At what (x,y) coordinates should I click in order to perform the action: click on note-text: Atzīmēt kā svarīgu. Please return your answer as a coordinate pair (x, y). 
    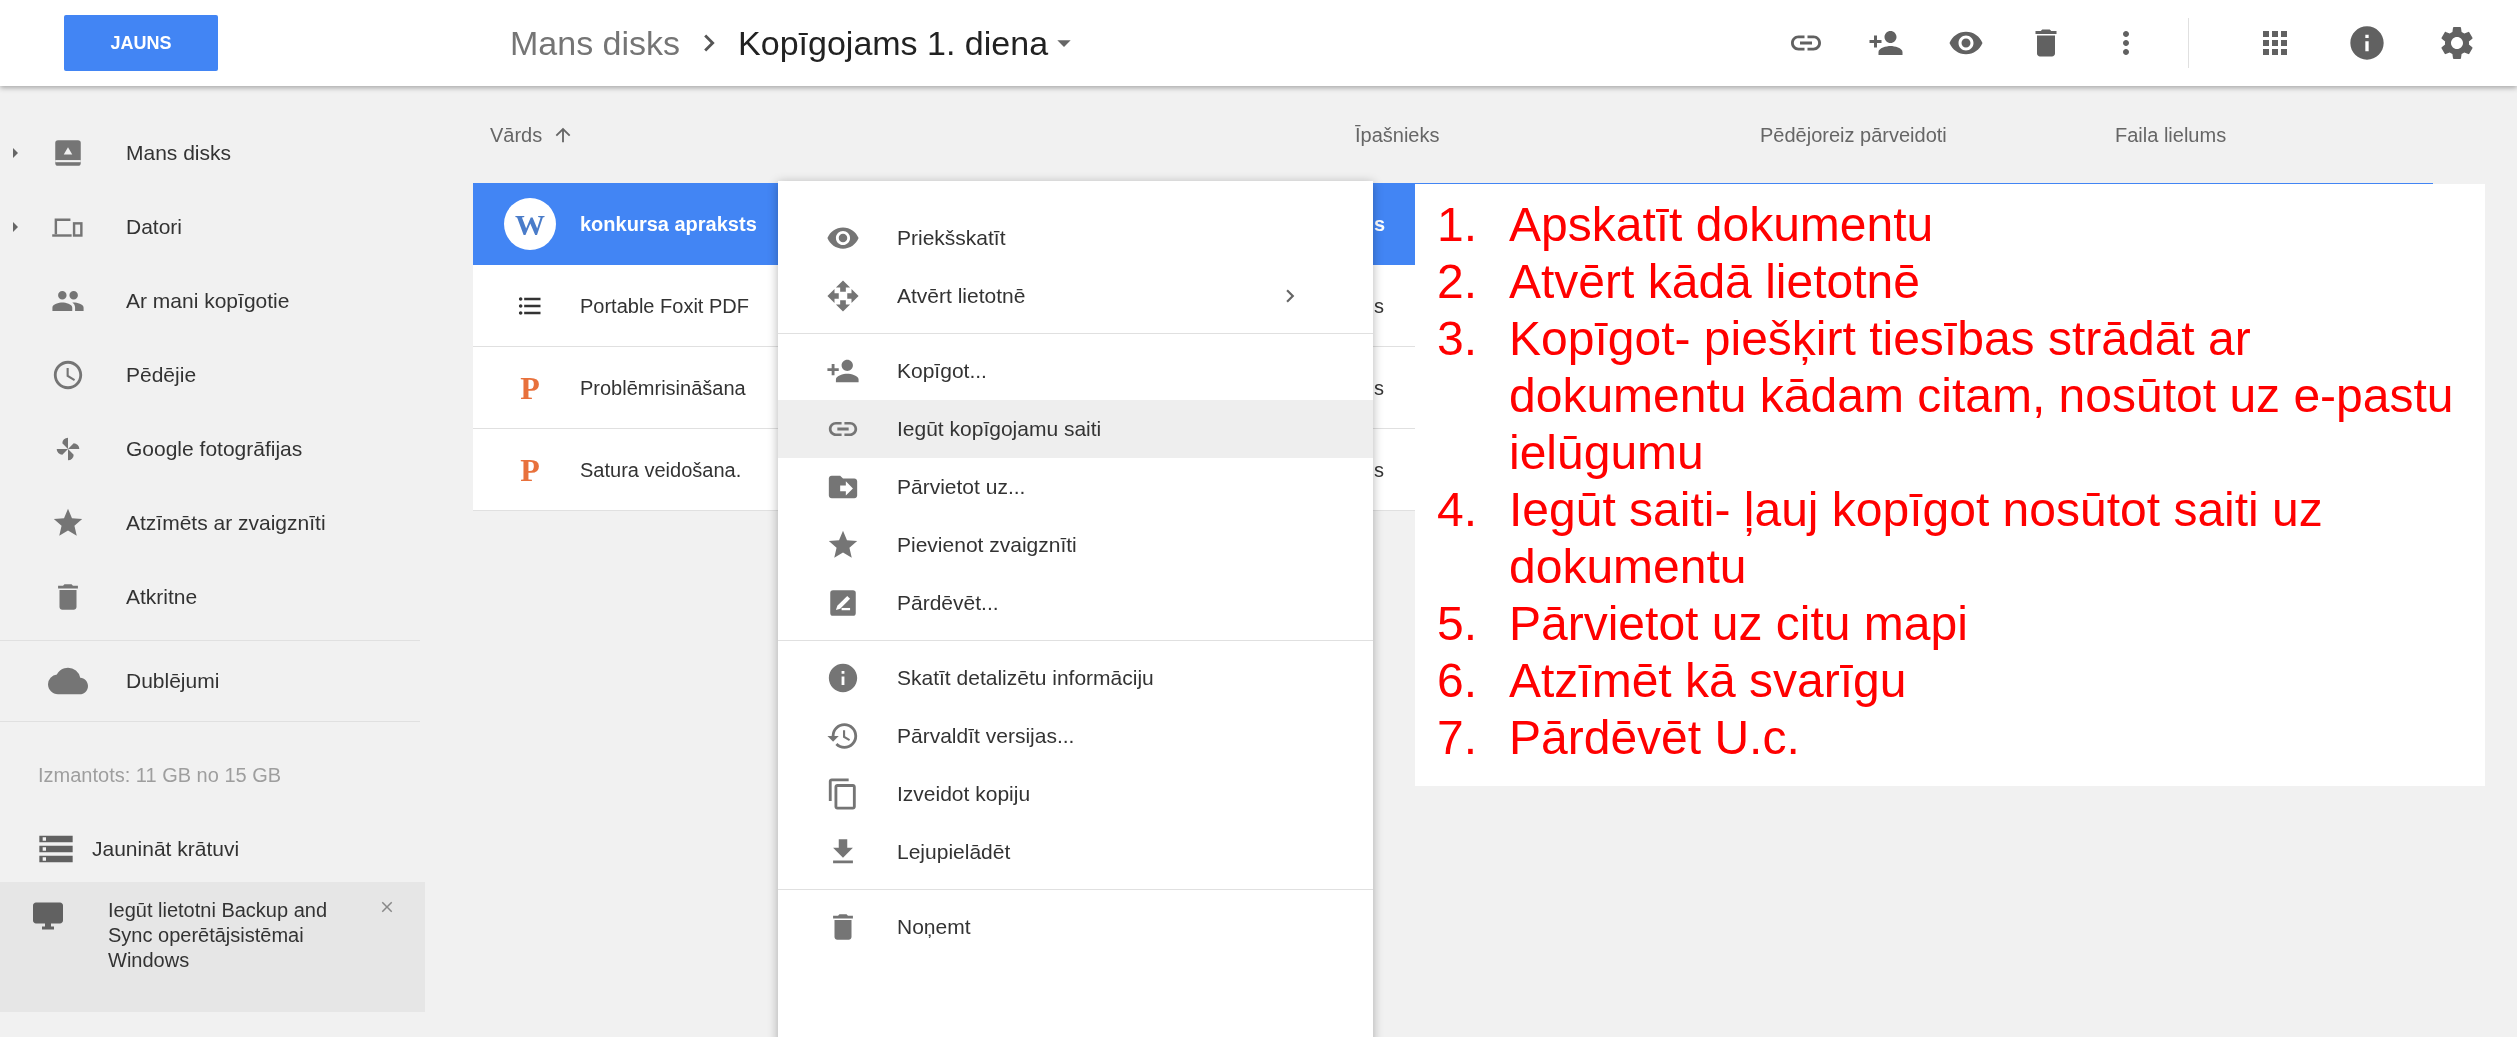
    Looking at the image, I should click on (1708, 681).